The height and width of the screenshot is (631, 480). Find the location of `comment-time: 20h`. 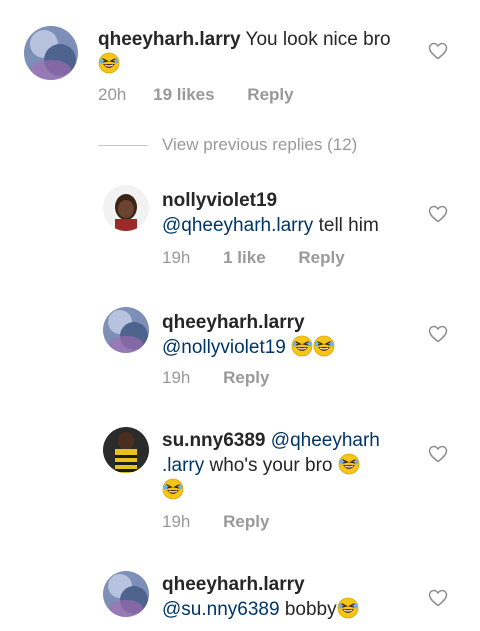

comment-time: 20h is located at coordinates (112, 94).